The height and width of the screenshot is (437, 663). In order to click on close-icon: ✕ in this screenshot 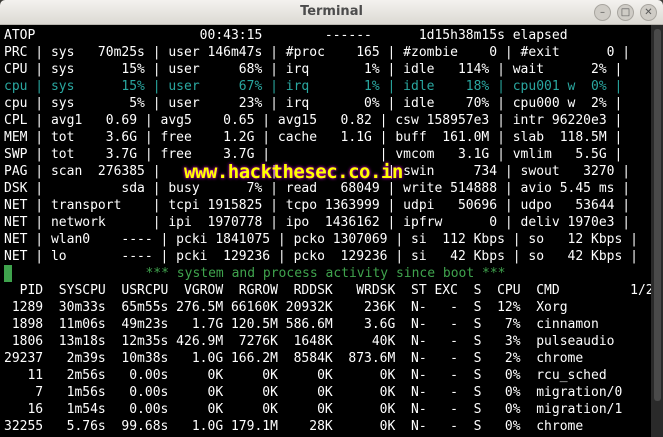, I will do `click(648, 12)`.